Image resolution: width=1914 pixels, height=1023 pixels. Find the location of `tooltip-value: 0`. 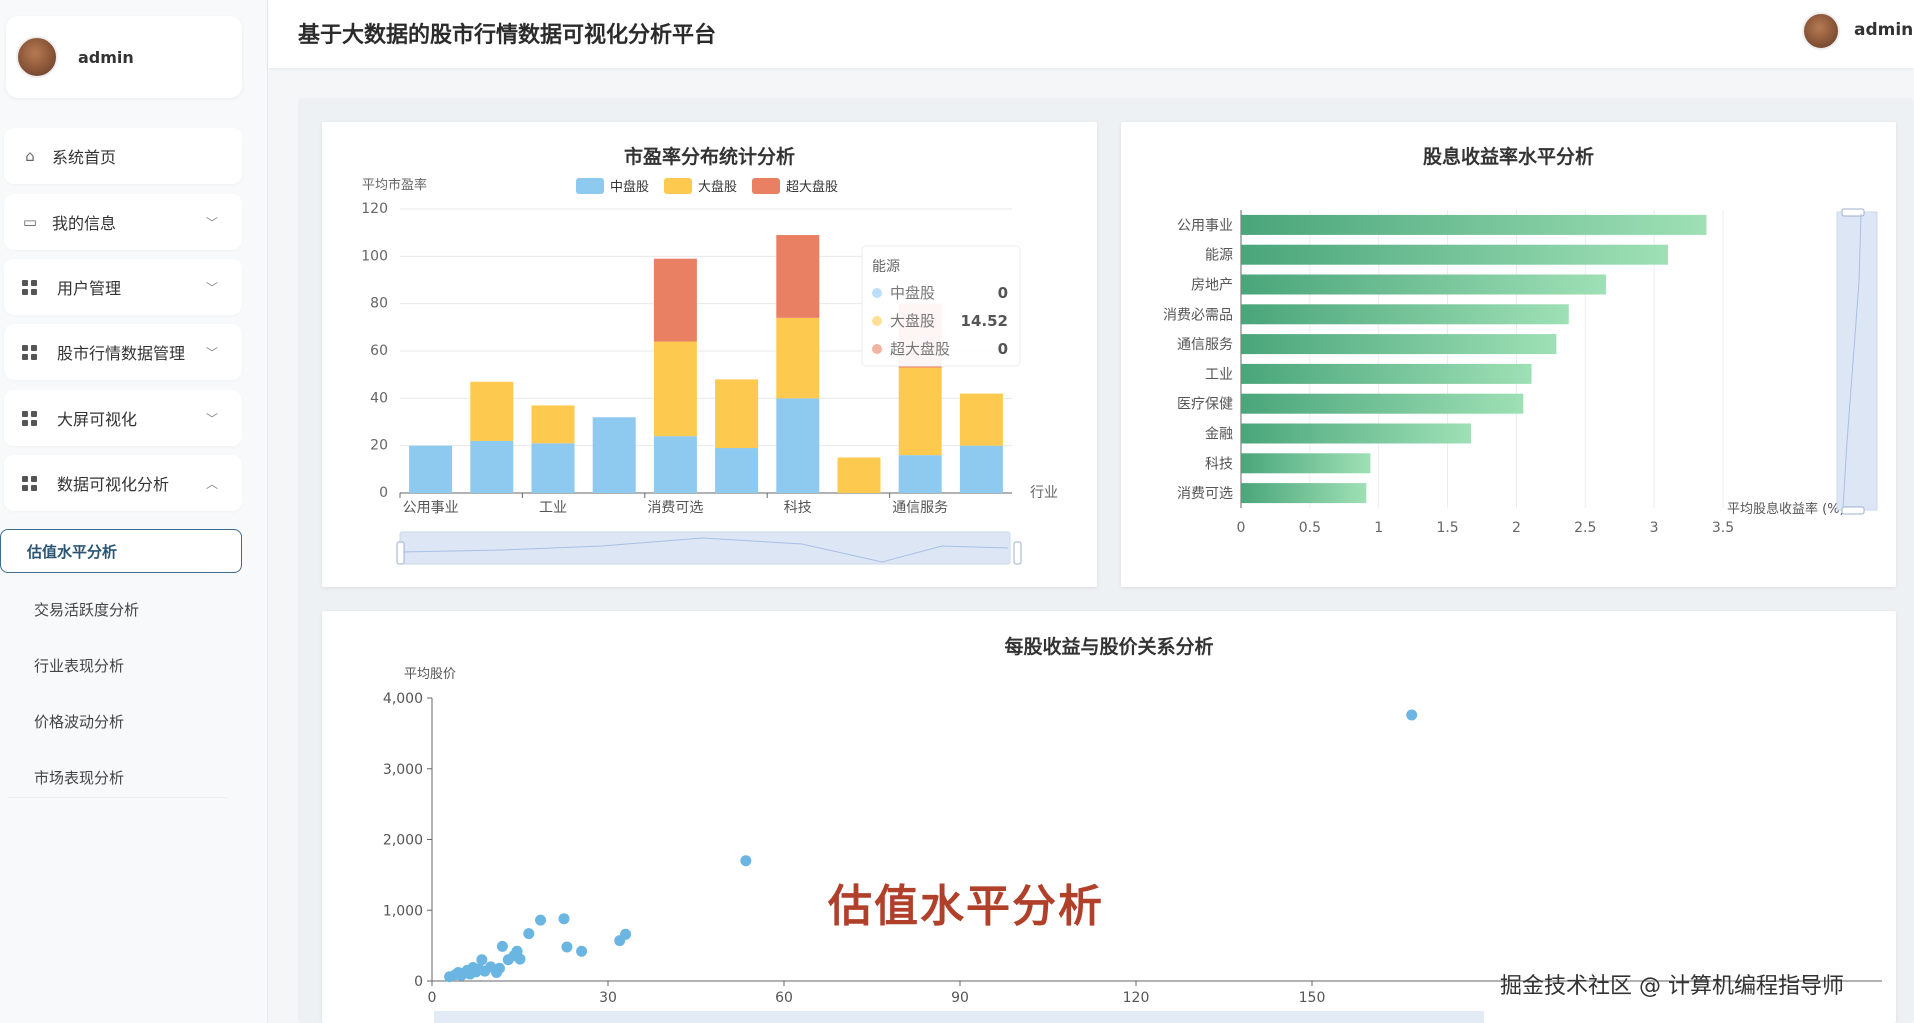

tooltip-value: 0 is located at coordinates (1003, 349).